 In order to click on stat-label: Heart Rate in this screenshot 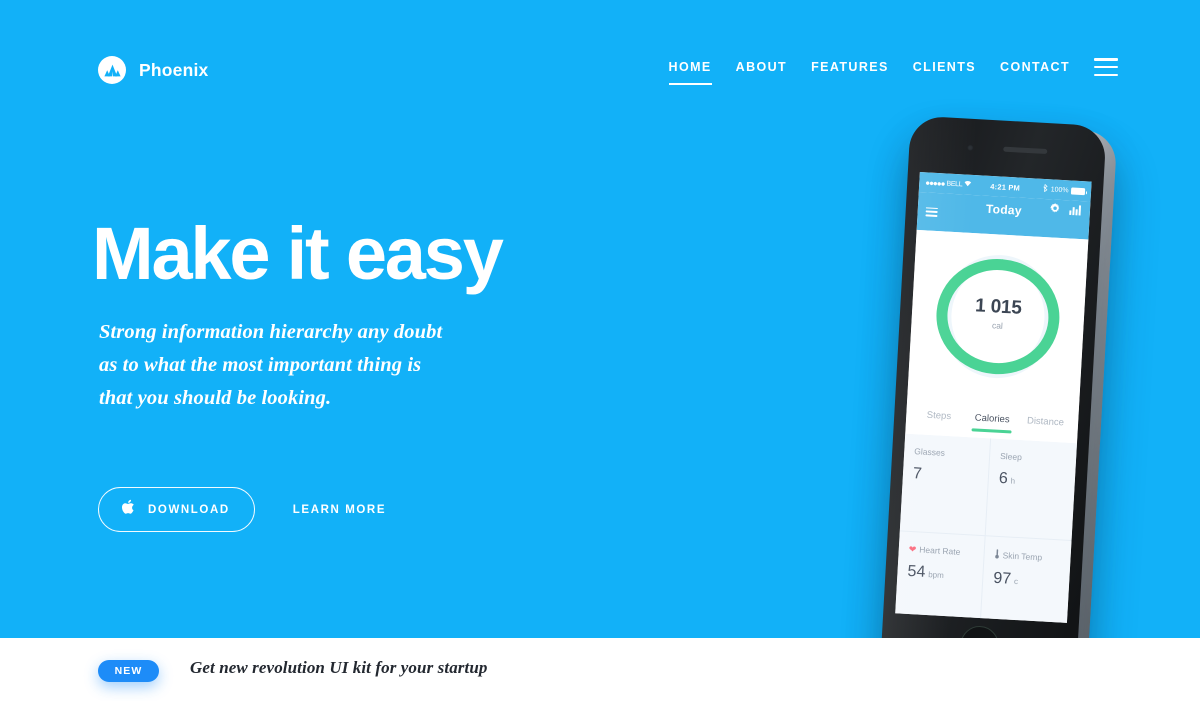, I will do `click(940, 550)`.